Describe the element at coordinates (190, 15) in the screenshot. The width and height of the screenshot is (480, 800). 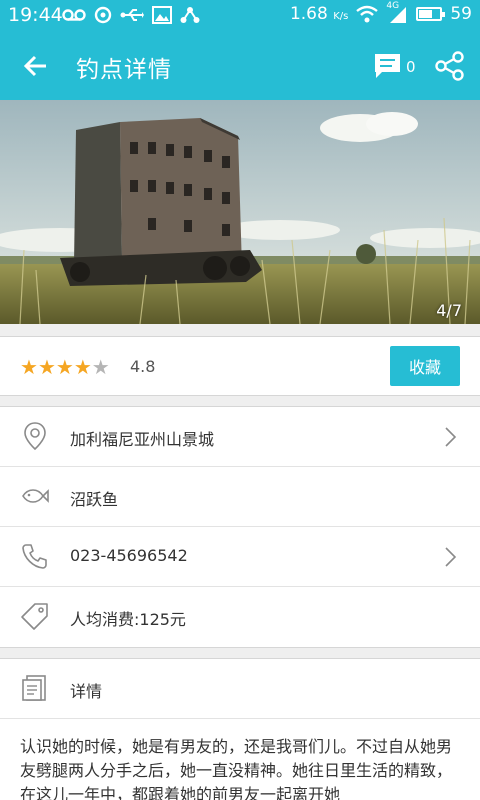
I see `share-status-icon` at that location.